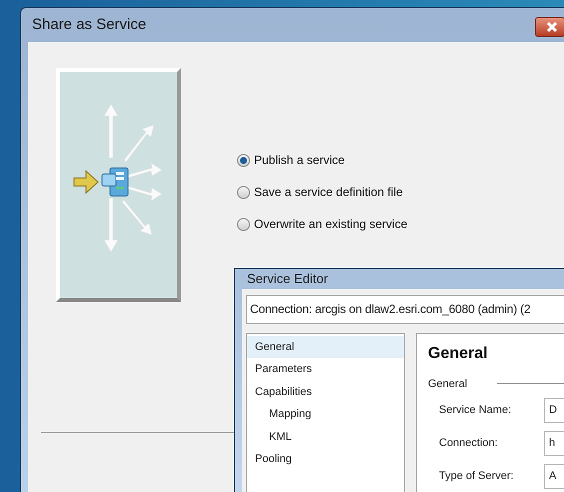 Image resolution: width=564 pixels, height=492 pixels. Describe the element at coordinates (331, 224) in the screenshot. I see `option-label: Overwrite an existing service` at that location.